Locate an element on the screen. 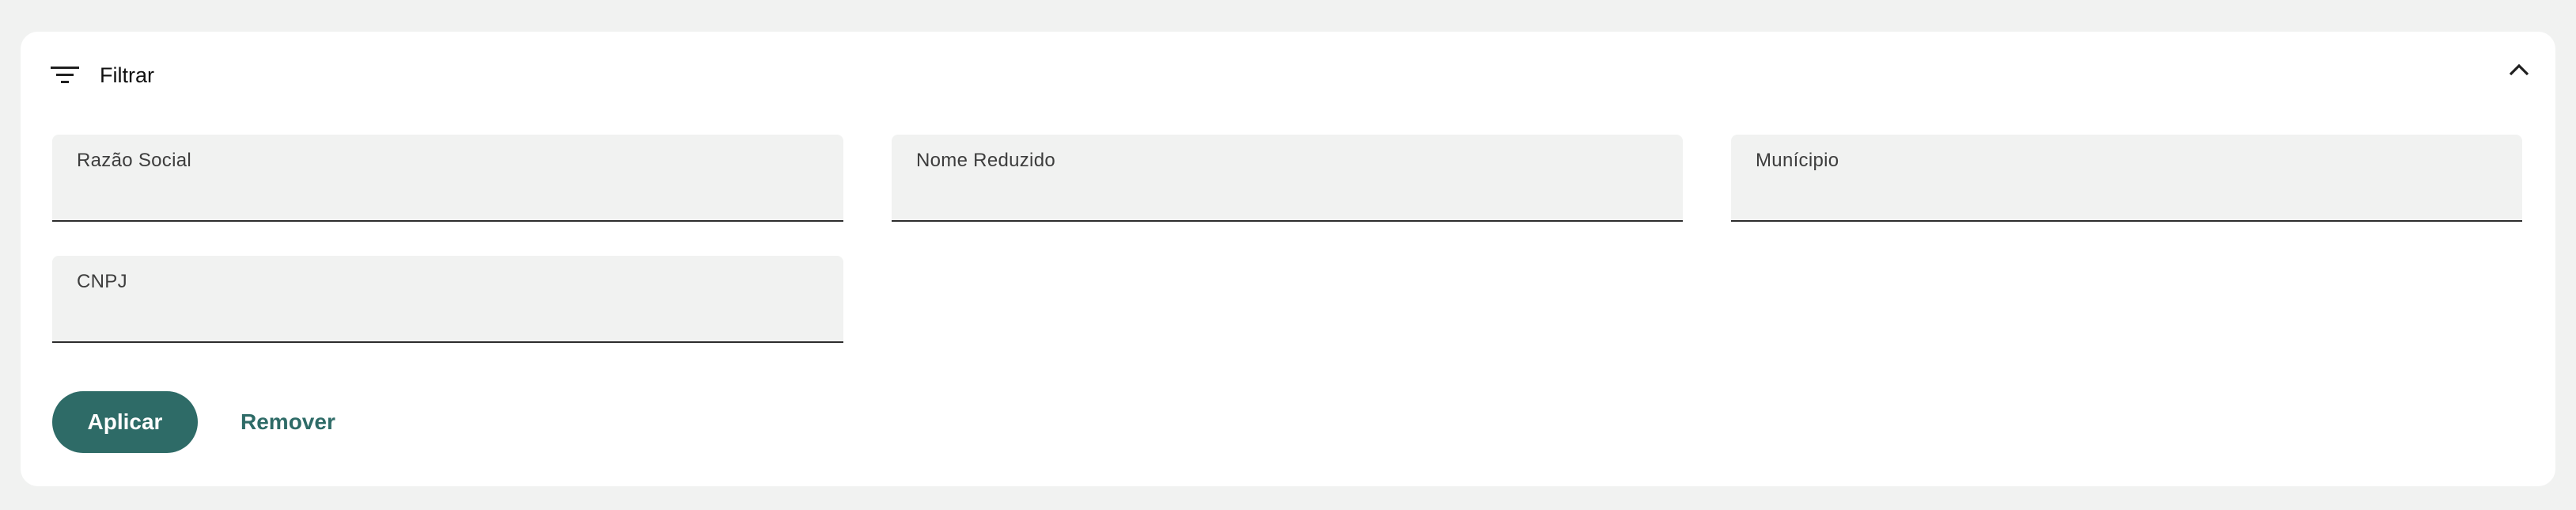 This screenshot has height=510, width=2576. nome-reduzido-label: Nome Reduzido is located at coordinates (986, 160).